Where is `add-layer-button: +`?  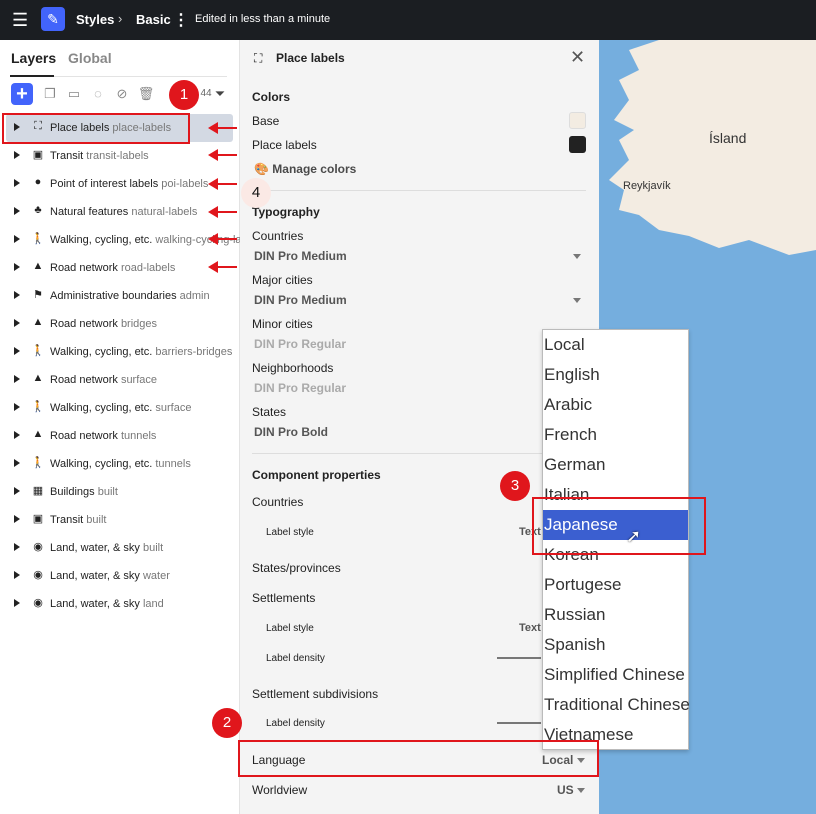
add-layer-button: + is located at coordinates (22, 94).